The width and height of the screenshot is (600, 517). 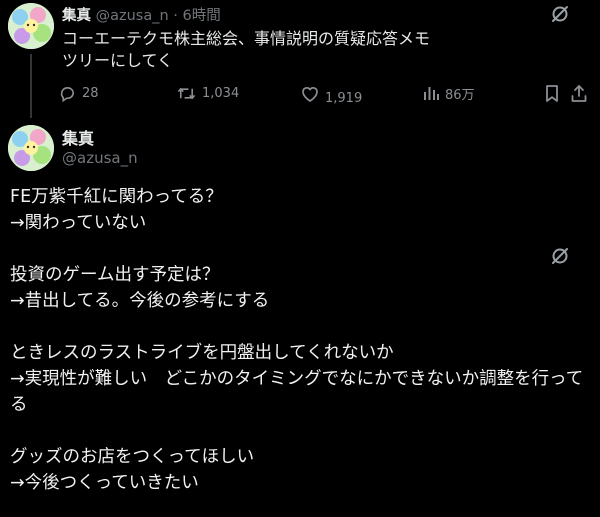 I want to click on share-icon, so click(x=579, y=93).